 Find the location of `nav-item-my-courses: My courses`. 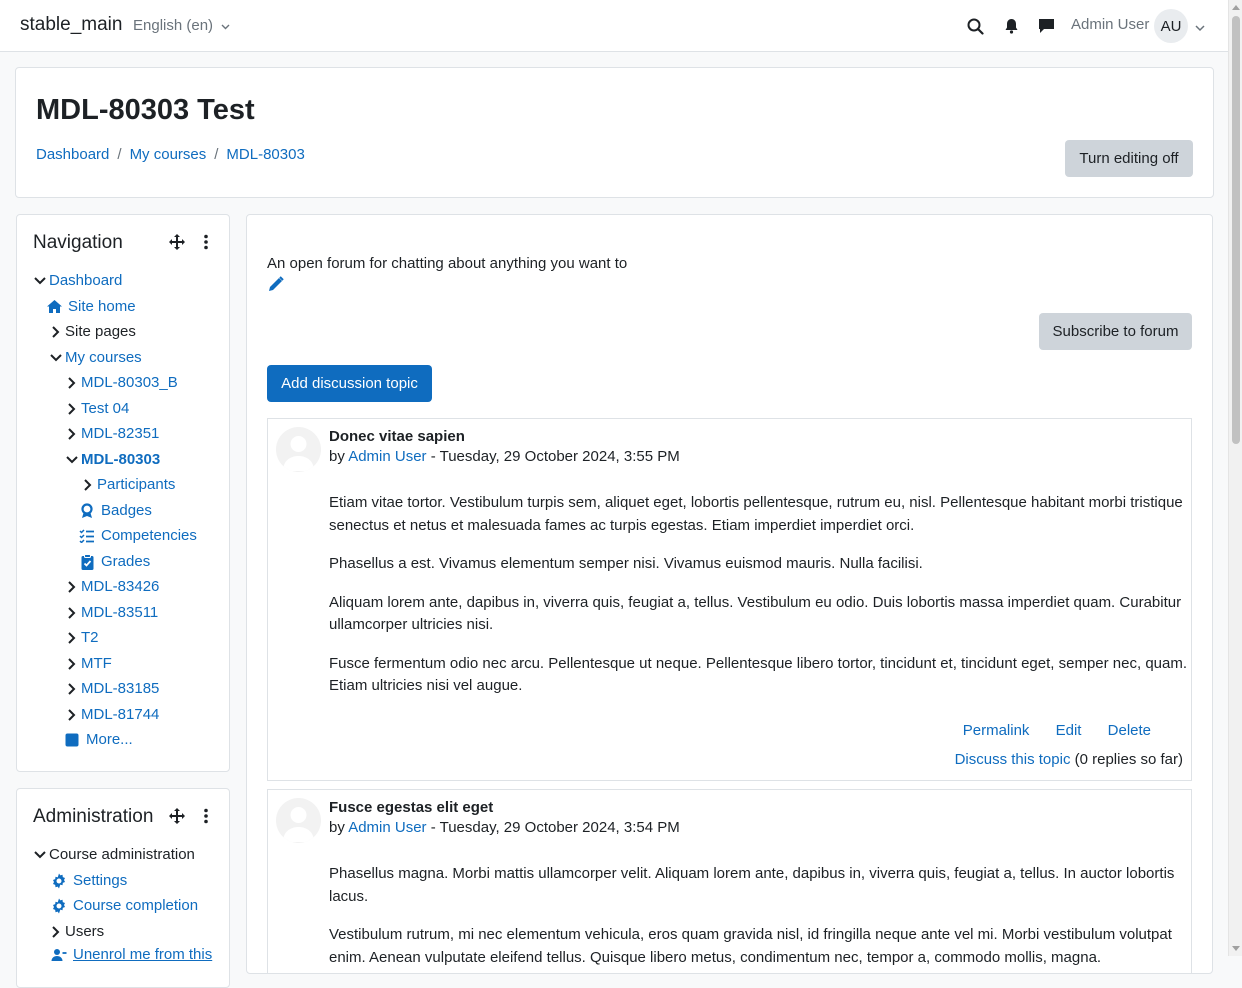

nav-item-my-courses: My courses is located at coordinates (95, 357).